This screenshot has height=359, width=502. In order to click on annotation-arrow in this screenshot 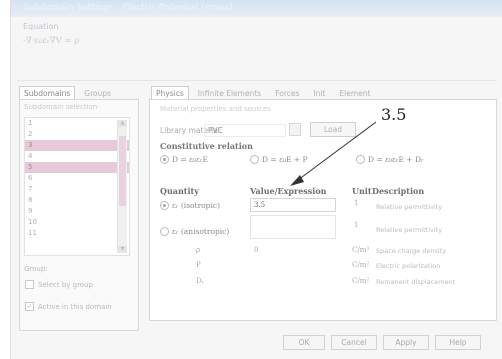, I will do `click(333, 153)`.